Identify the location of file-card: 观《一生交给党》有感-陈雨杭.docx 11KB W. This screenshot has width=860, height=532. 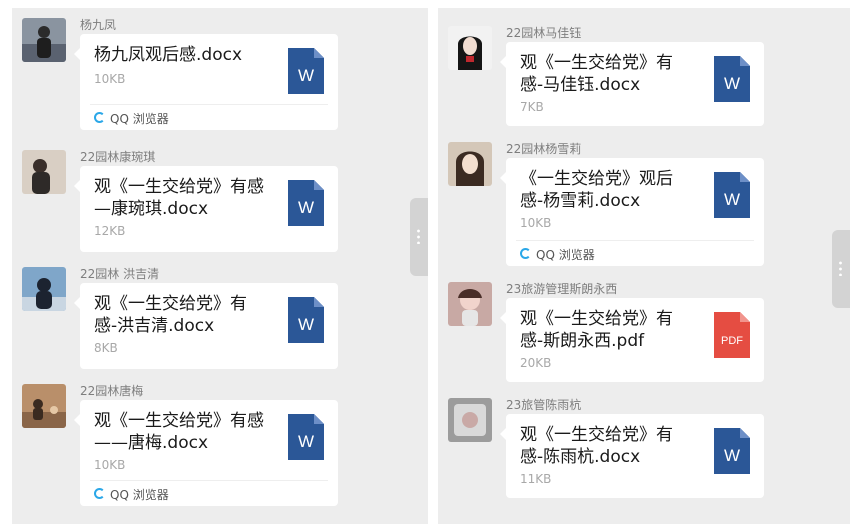
(632, 456).